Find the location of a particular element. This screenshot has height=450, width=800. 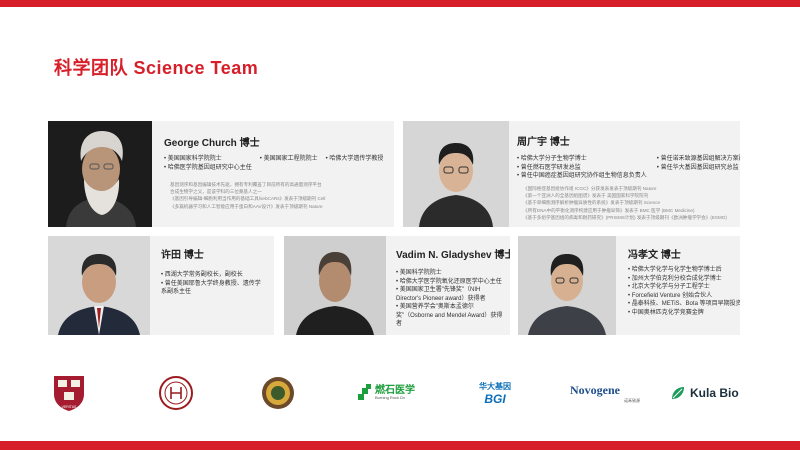

bottom-accent-bar is located at coordinates (400, 445).